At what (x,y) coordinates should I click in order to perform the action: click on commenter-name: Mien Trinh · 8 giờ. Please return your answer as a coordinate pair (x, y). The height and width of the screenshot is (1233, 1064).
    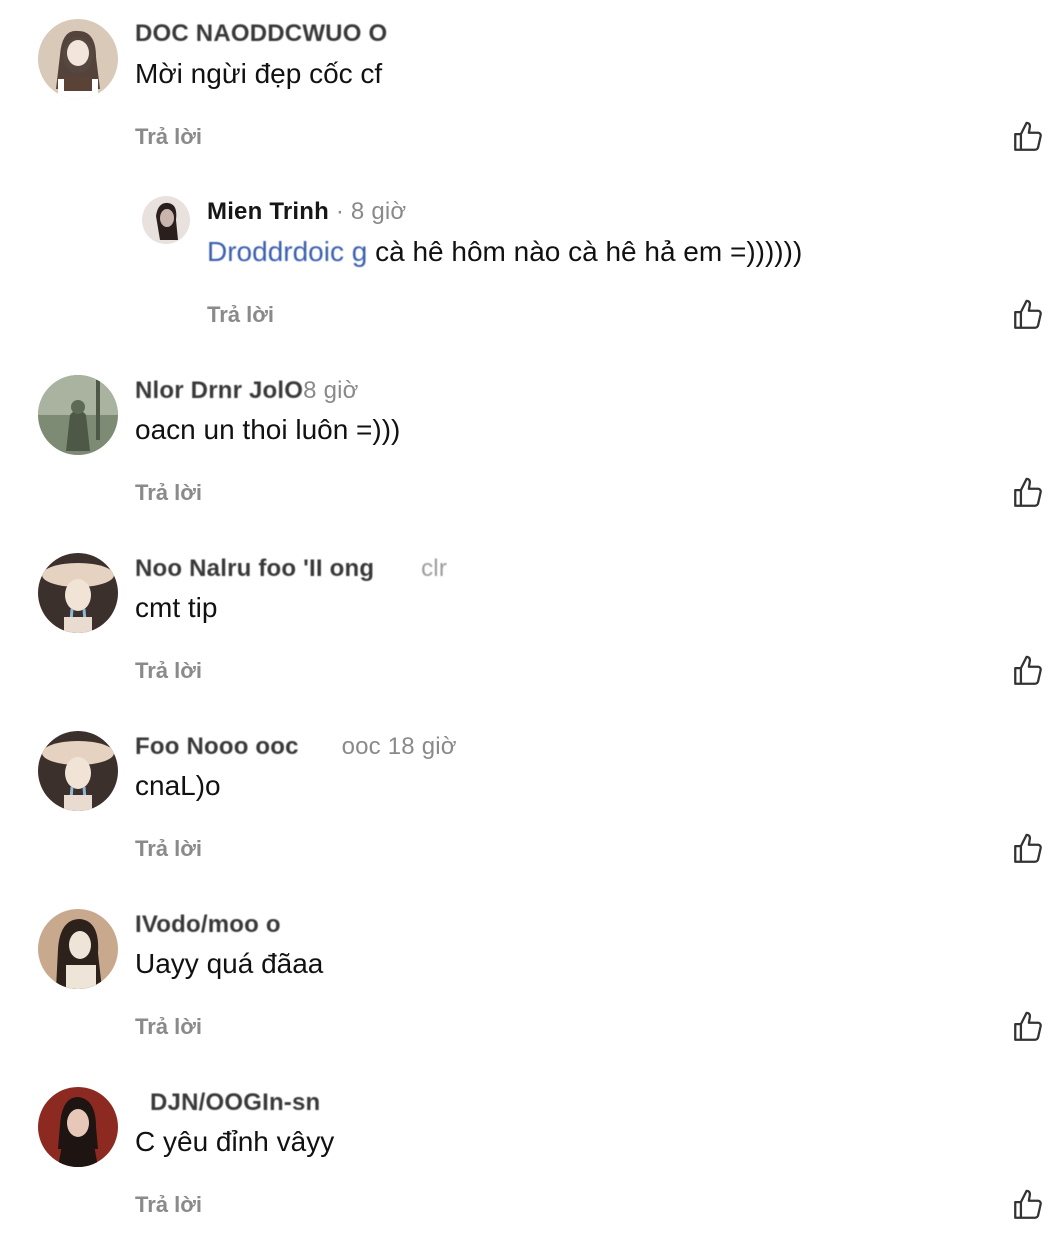
    Looking at the image, I should click on (306, 212).